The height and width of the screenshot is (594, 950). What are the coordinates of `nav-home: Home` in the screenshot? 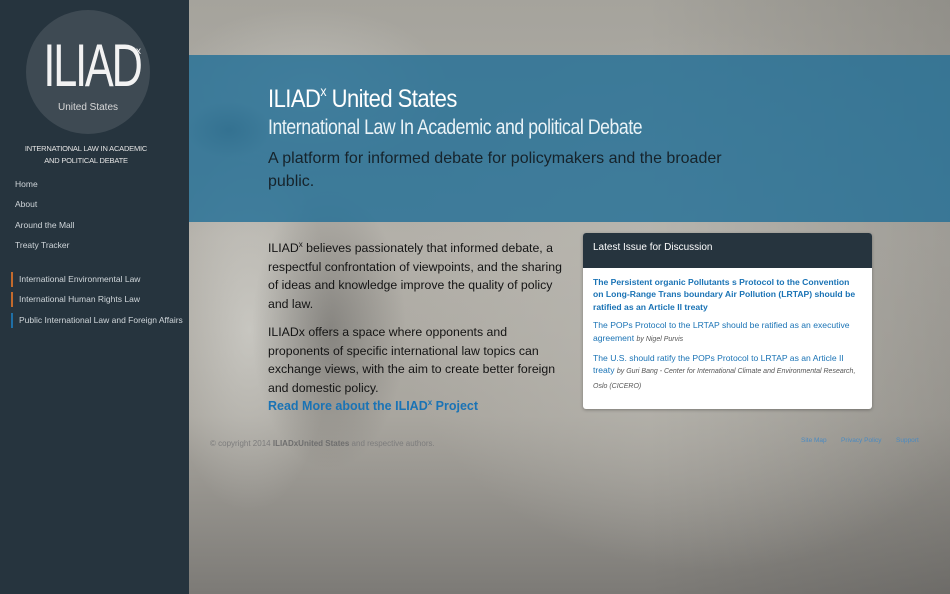 It's located at (26, 184).